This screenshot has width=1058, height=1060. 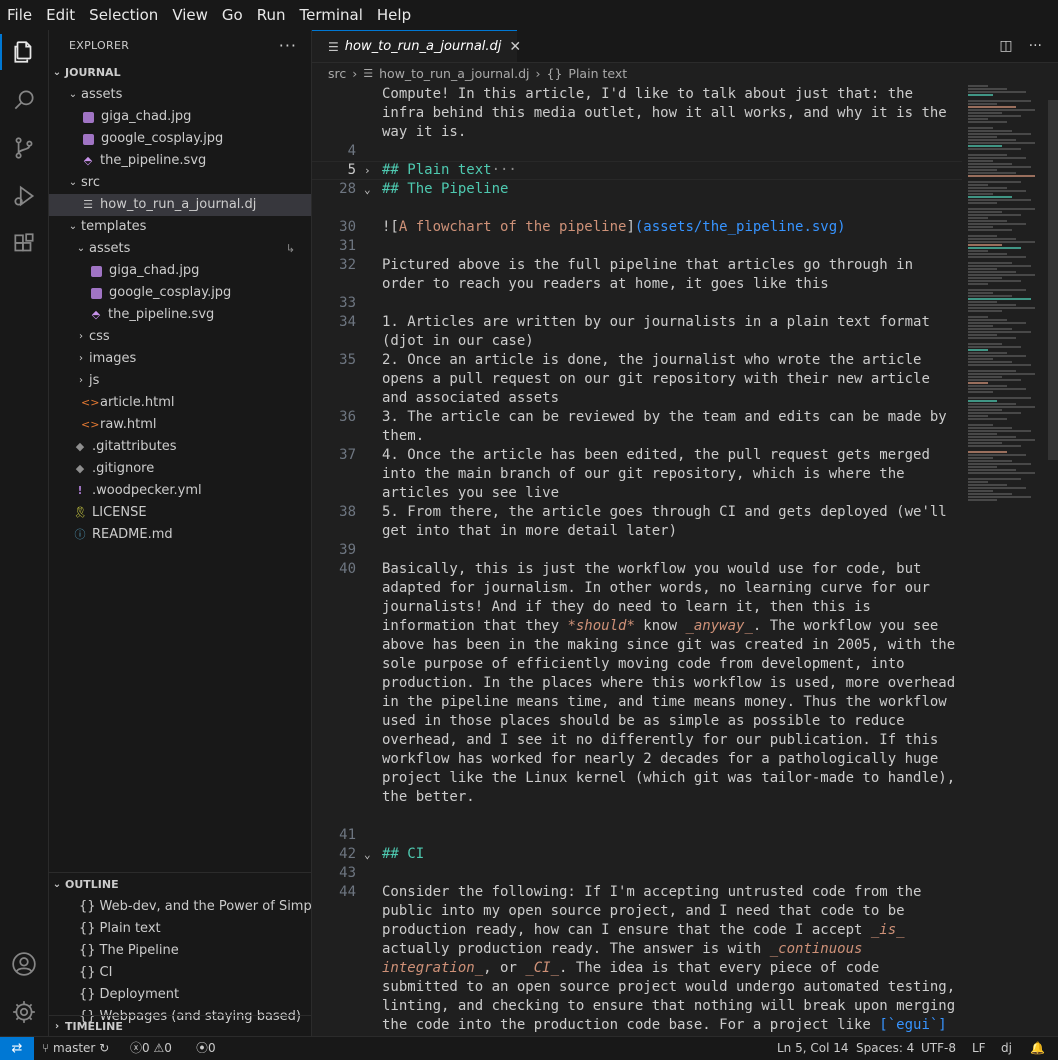 I want to click on tree-folder: › js, so click(x=180, y=381).